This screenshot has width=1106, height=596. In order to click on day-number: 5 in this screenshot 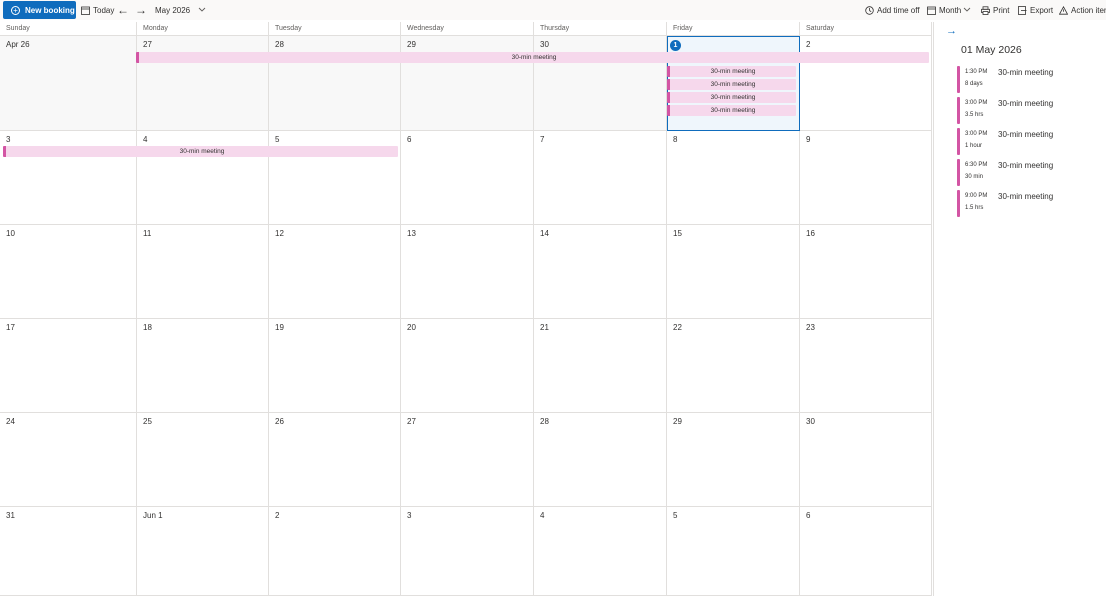, I will do `click(277, 139)`.